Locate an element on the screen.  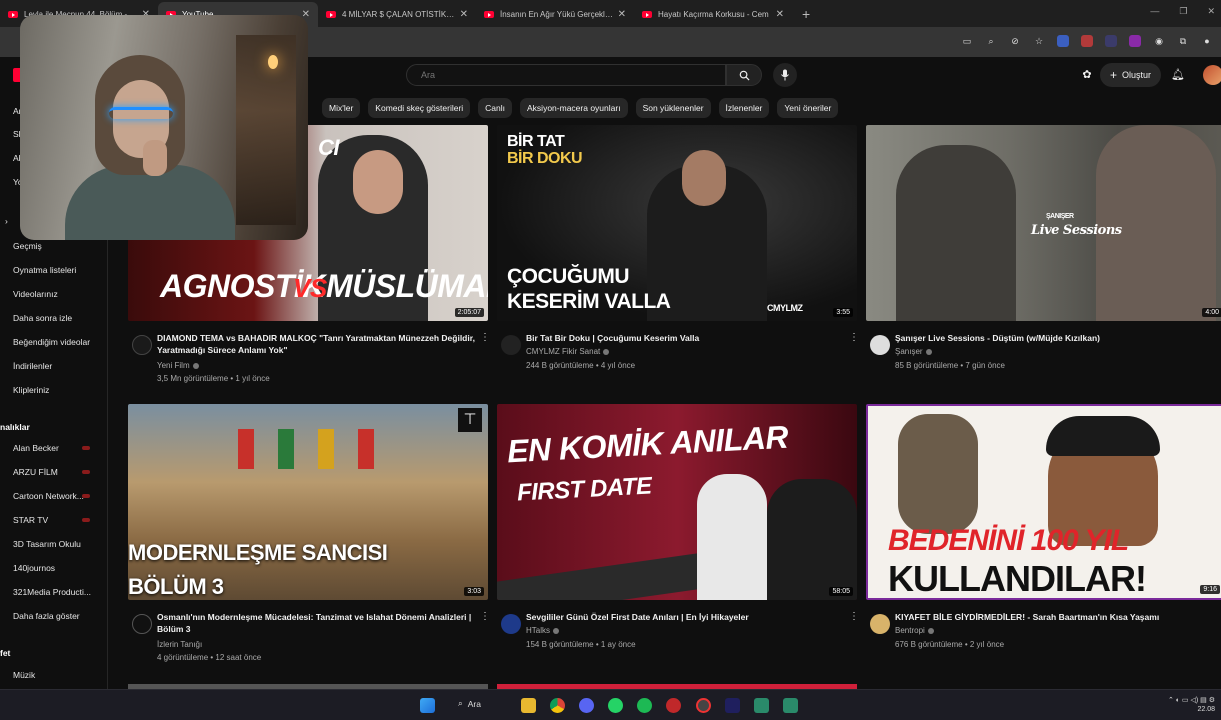
chip: Yeni öneriler is located at coordinates (808, 108).